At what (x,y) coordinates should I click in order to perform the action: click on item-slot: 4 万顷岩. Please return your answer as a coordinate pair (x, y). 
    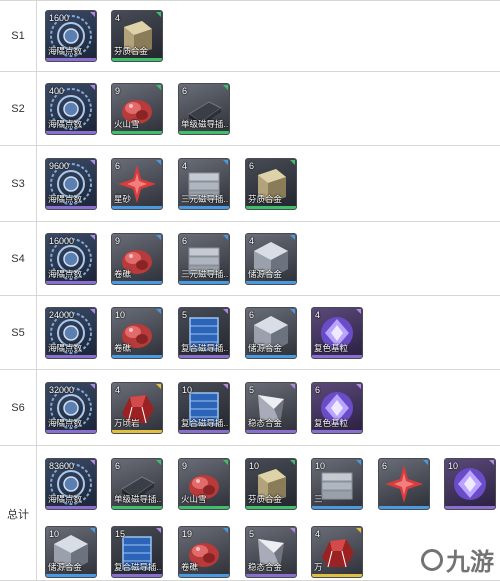
    Looking at the image, I should click on (137, 408).